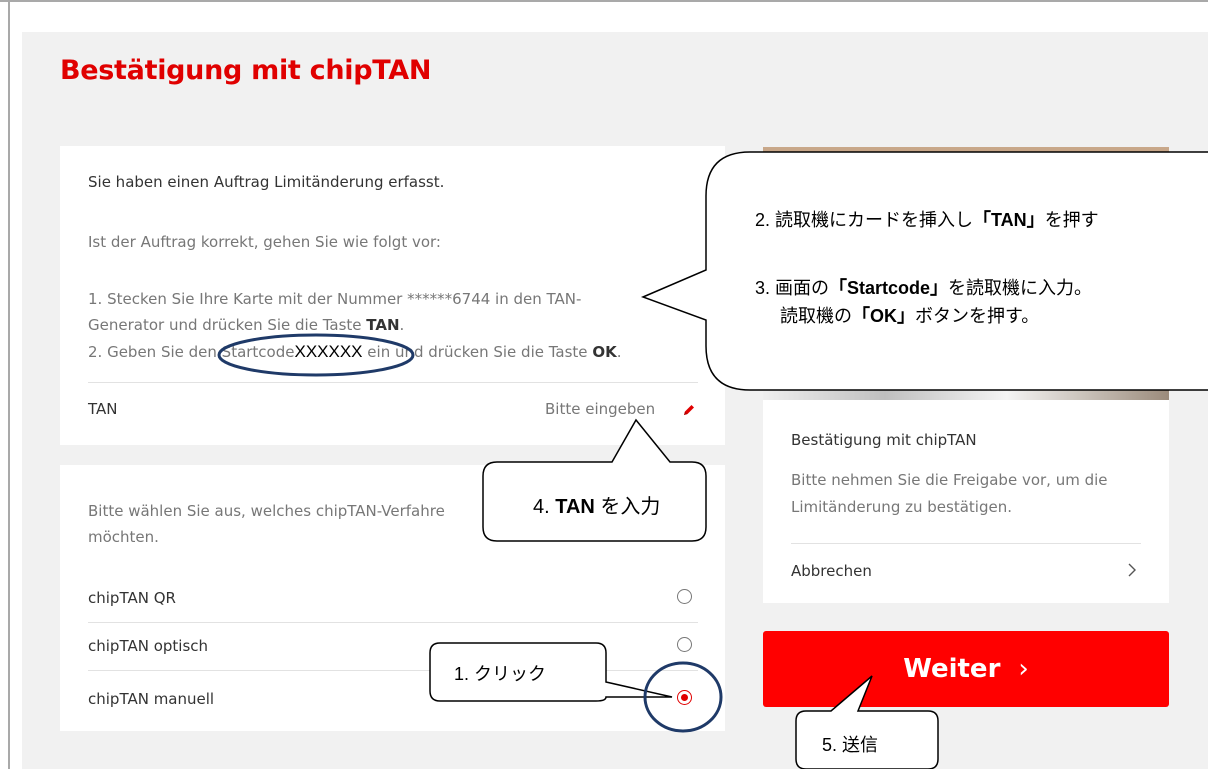 The width and height of the screenshot is (1208, 769). I want to click on callout-steps-line3-pre: 読取機の, so click(816, 316).